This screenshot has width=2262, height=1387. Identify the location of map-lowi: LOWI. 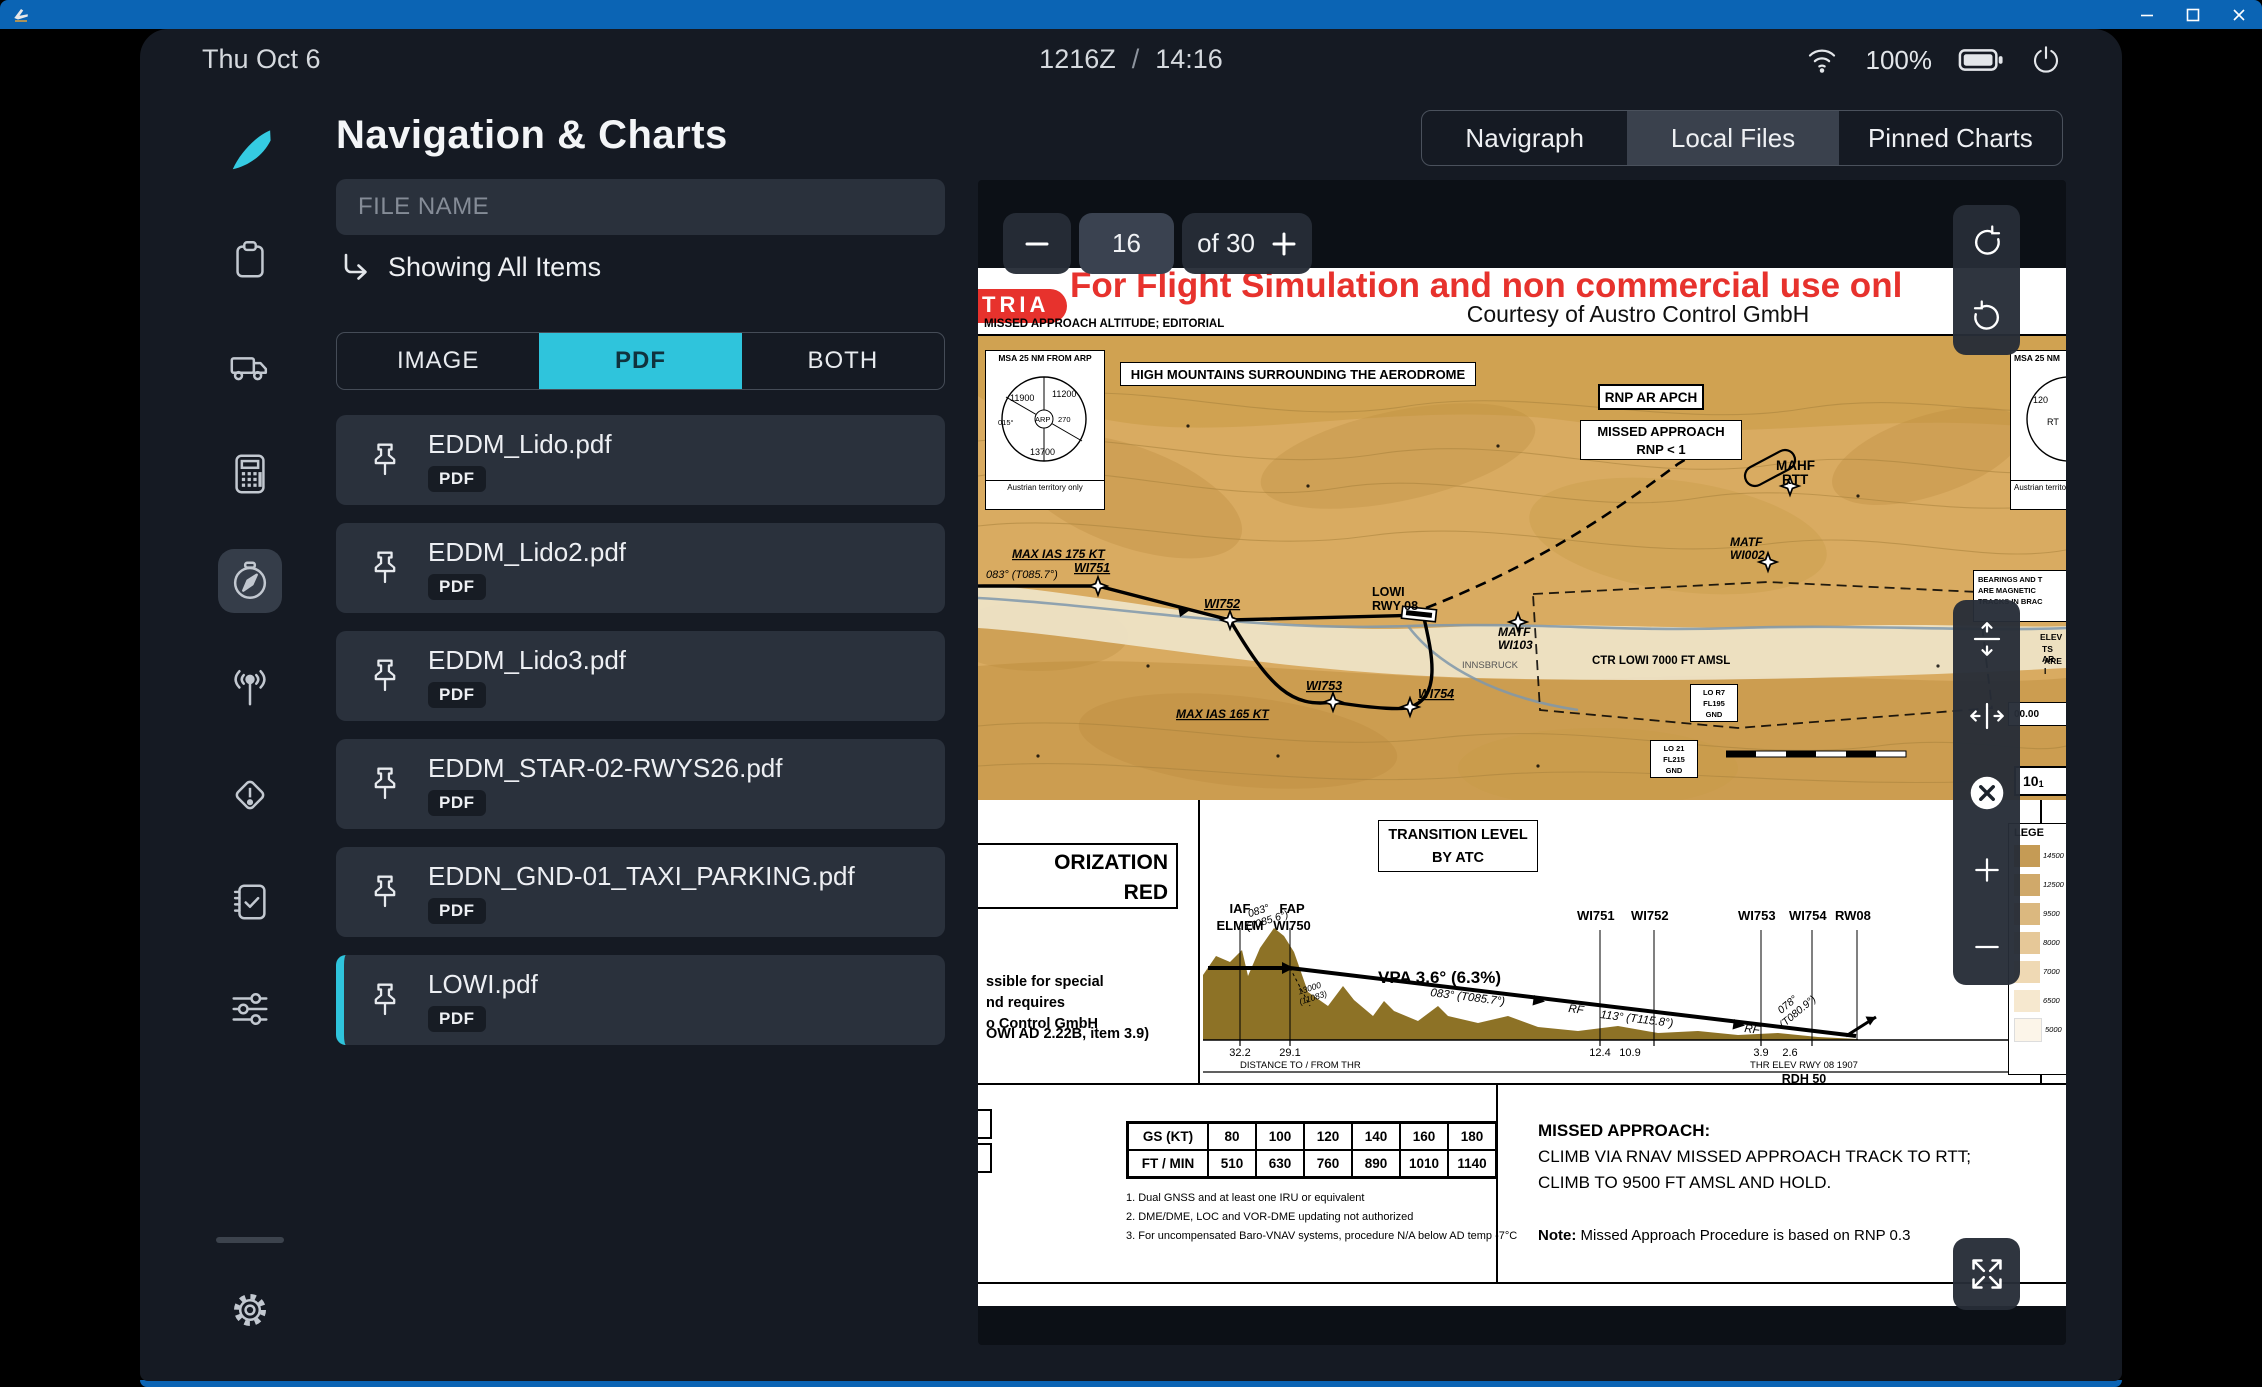
(1388, 592).